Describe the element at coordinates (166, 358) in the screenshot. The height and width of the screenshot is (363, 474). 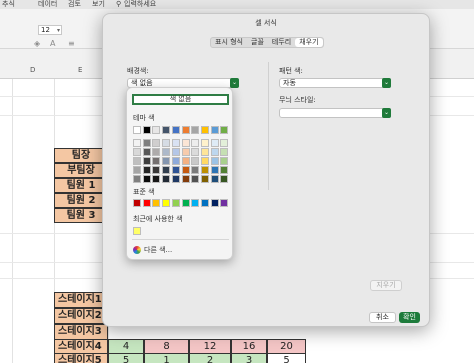
I see `cell-value: 1` at that location.